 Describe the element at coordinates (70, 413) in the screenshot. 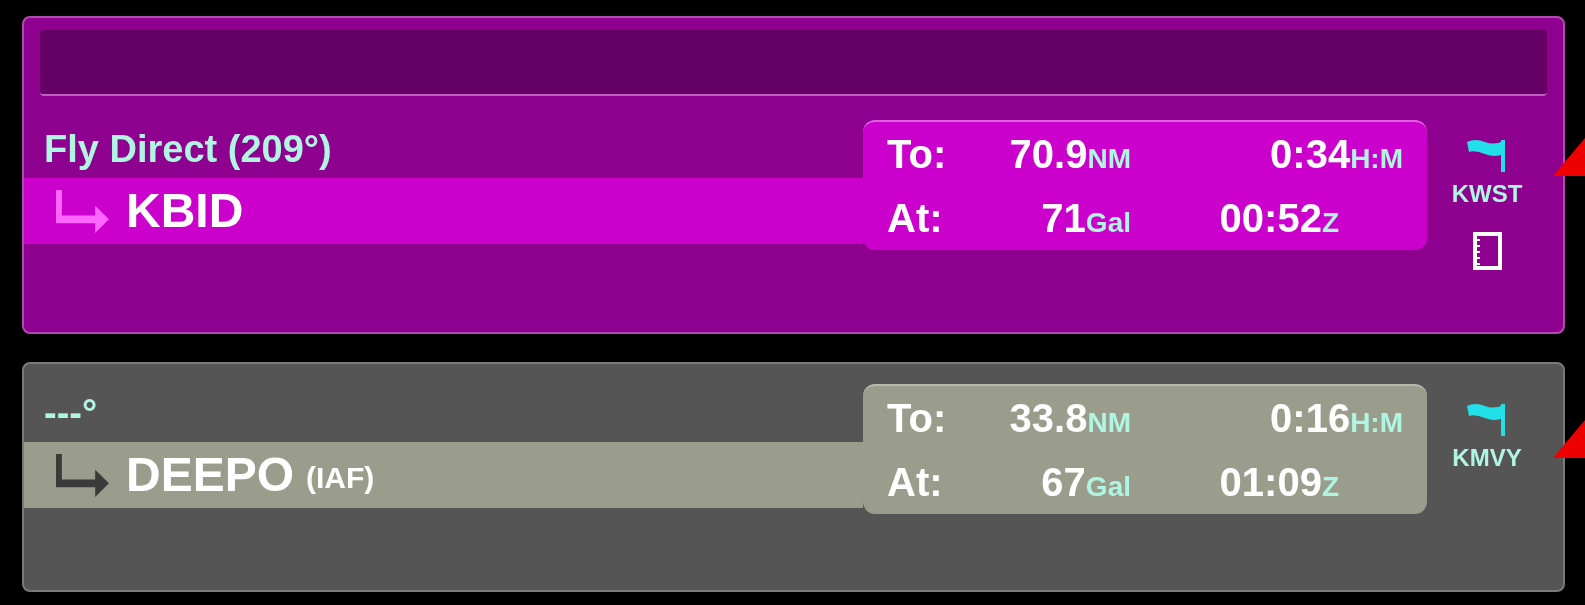

I see `course-text: ---°` at that location.